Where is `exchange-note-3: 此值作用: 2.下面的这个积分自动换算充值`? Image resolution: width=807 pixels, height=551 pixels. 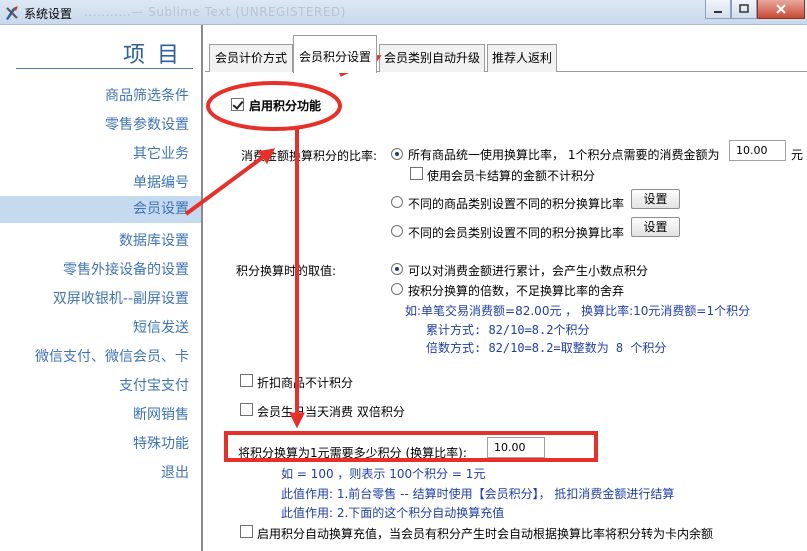 exchange-note-3: 此值作用: 2.下面的这个积分自动换算充值 is located at coordinates (393, 513).